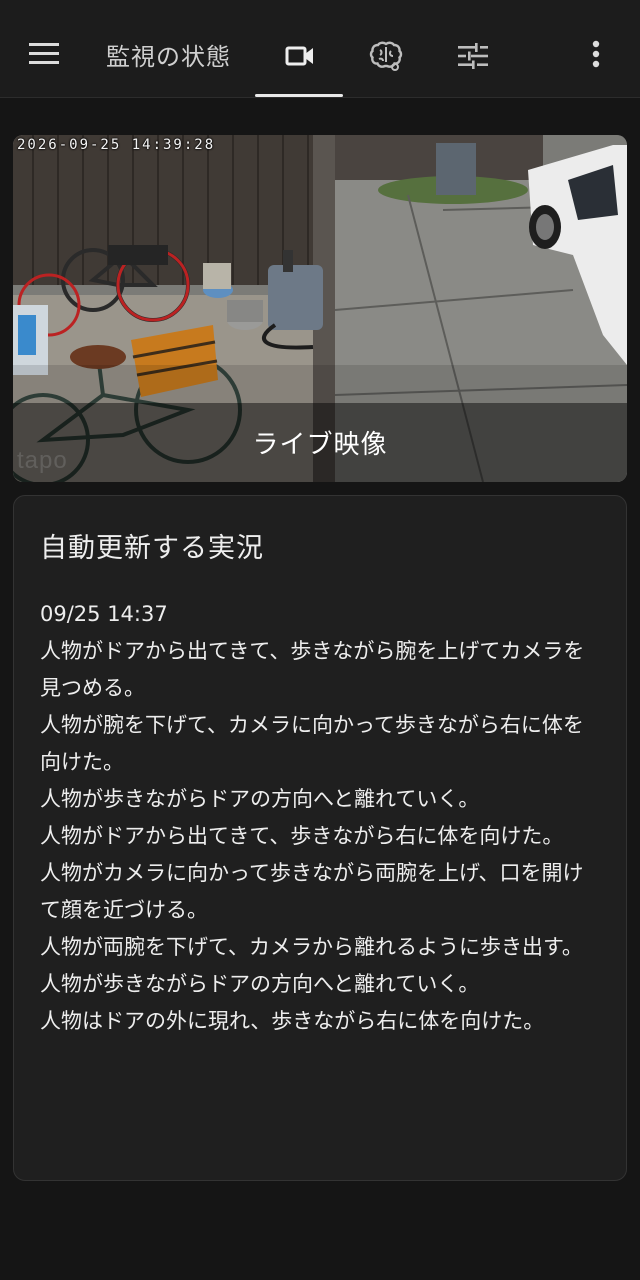  I want to click on log-entry: 人物が両腕を下げて、カメラから離れるように歩き出す。, so click(311, 947).